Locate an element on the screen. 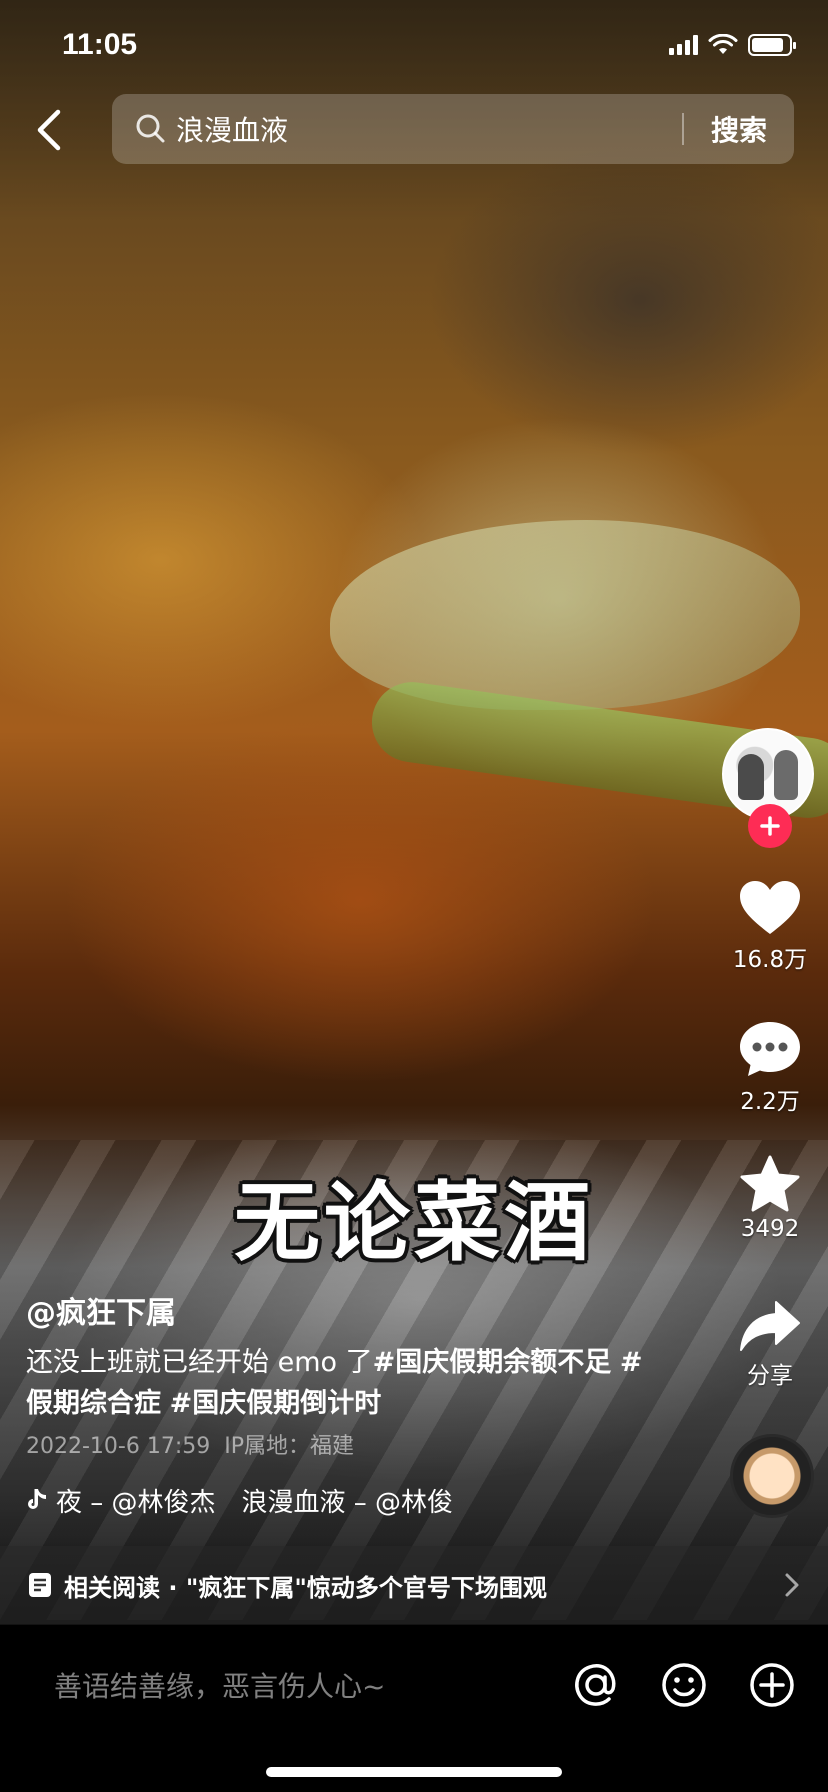 This screenshot has width=828, height=1792. document-icon is located at coordinates (40, 1585).